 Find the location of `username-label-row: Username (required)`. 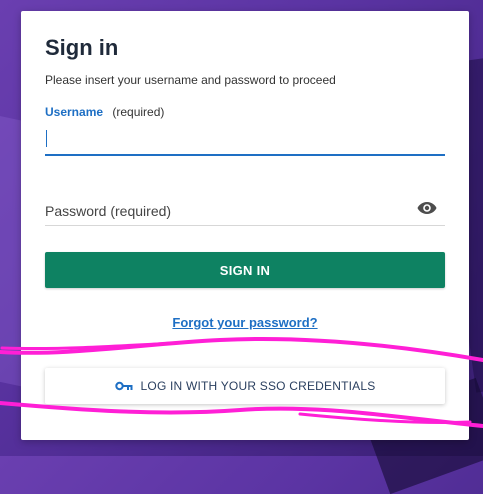

username-label-row: Username (required) is located at coordinates (104, 112).